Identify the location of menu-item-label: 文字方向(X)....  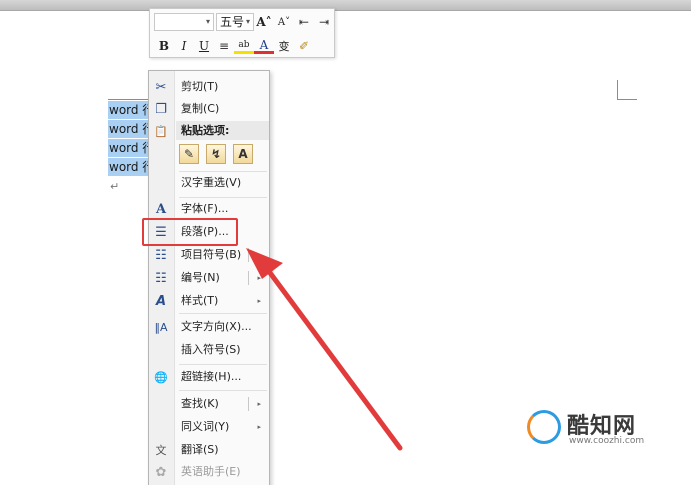
(216, 326).